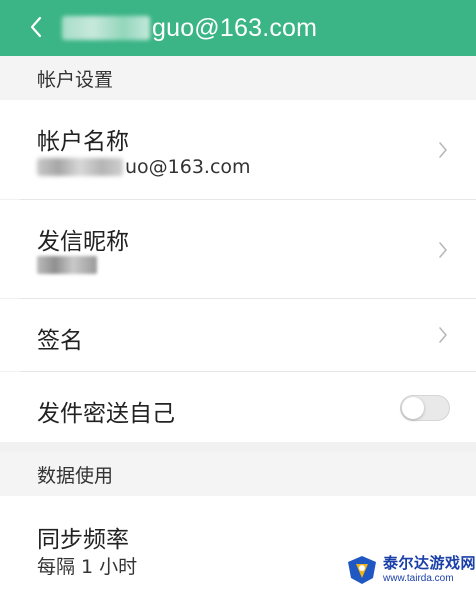 This screenshot has width=476, height=590. What do you see at coordinates (238, 474) in the screenshot?
I see `section-header-data-usage: 数据使用` at bounding box center [238, 474].